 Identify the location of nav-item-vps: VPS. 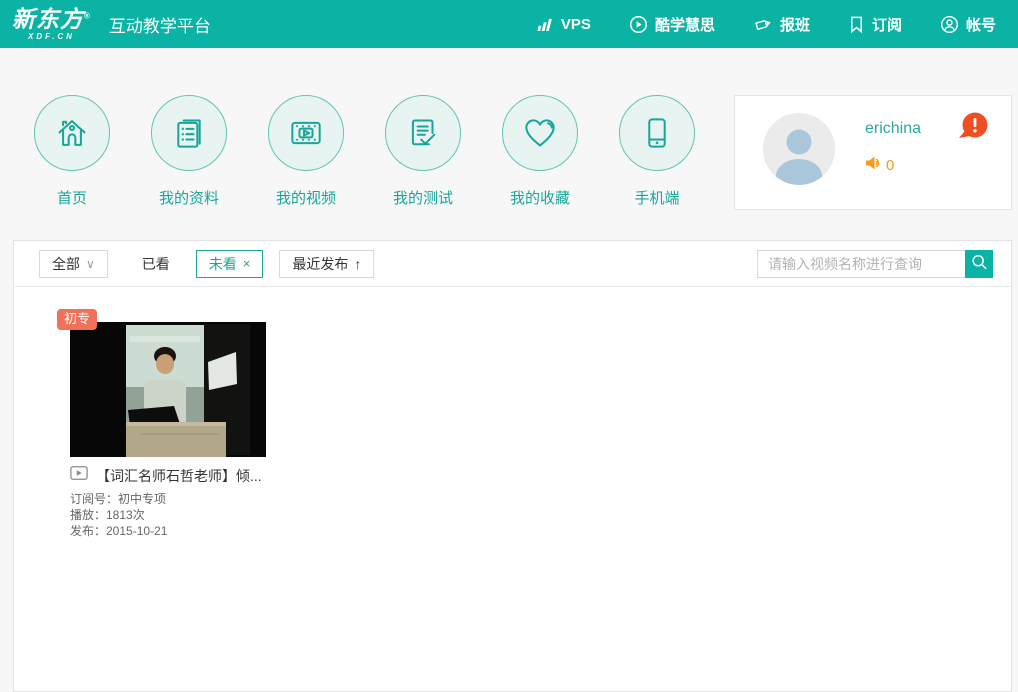
(563, 24).